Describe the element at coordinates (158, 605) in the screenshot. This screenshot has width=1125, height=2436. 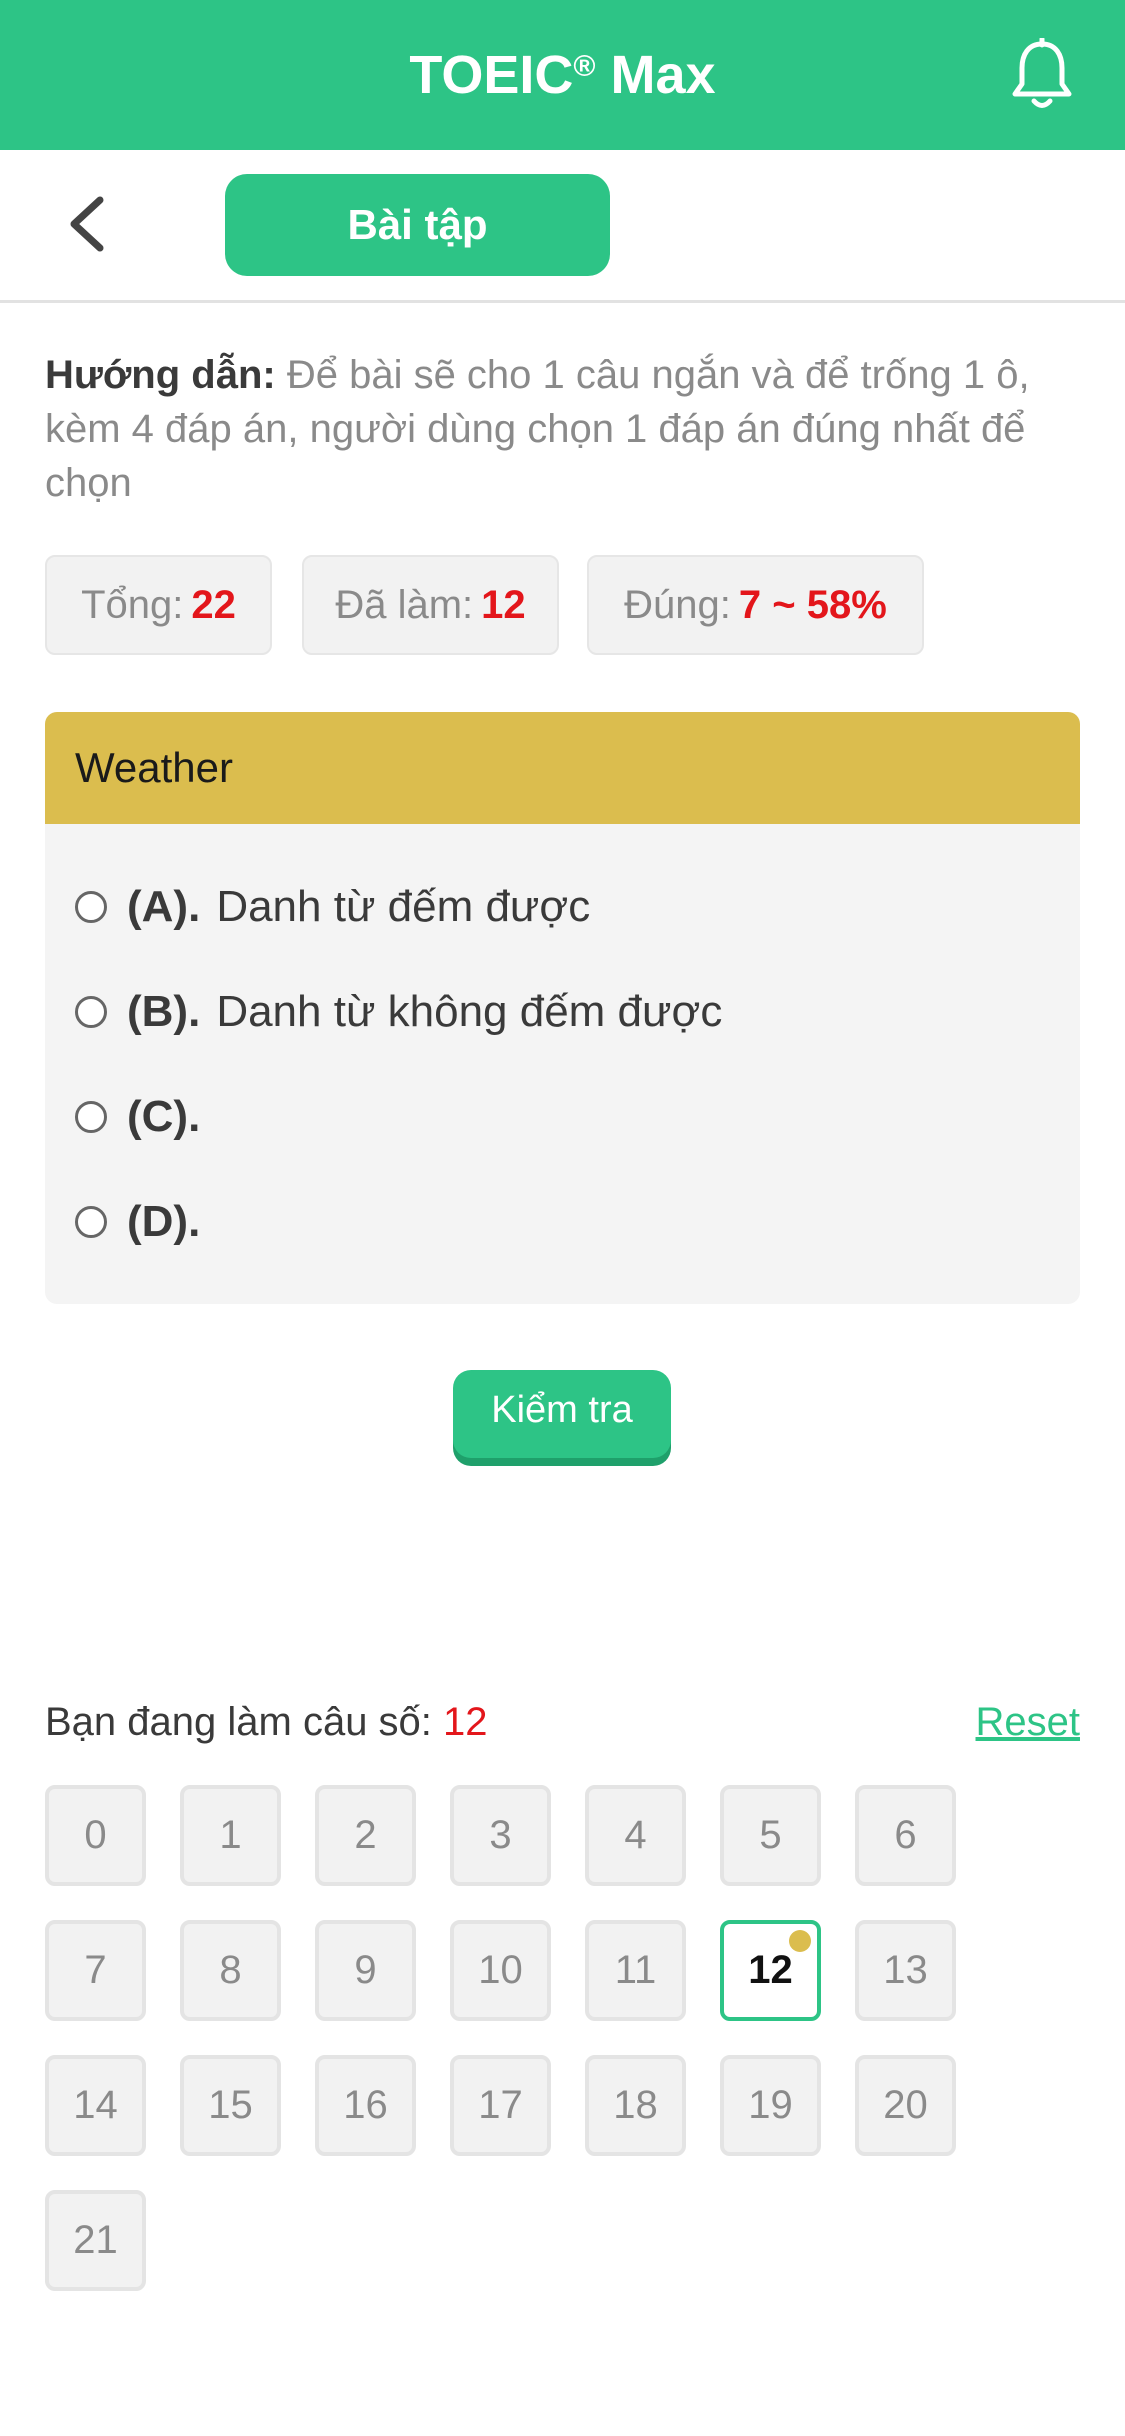
I see `stat-total: Tổng: 22` at that location.